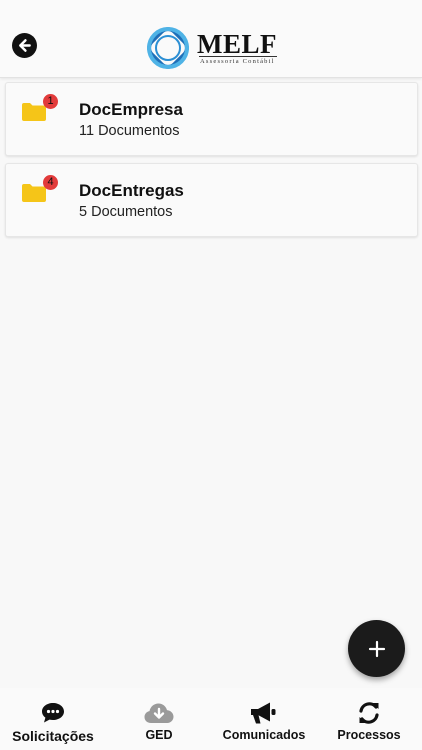  I want to click on folder-document-count: 5 Documentos, so click(126, 212).